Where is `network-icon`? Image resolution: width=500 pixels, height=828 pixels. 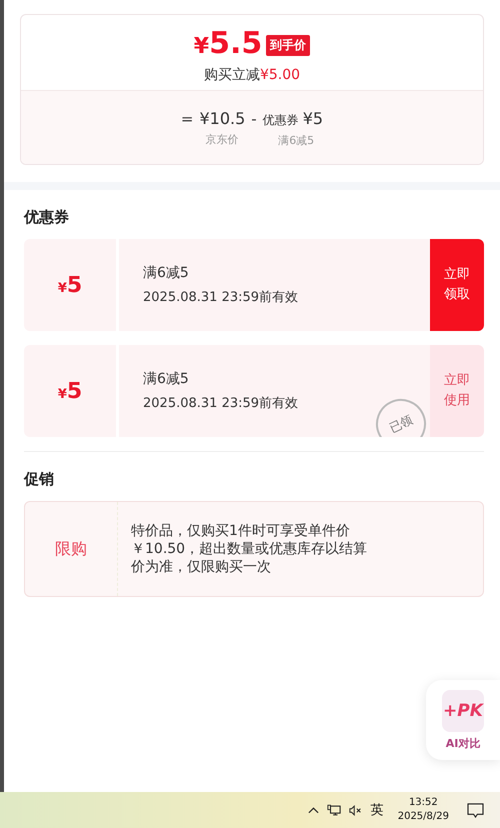
network-icon is located at coordinates (333, 810).